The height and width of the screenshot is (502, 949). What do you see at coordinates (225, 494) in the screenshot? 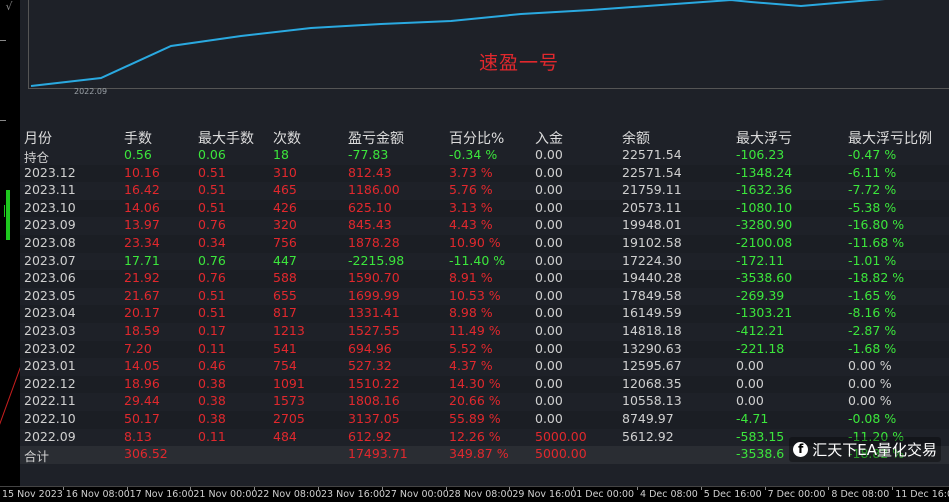
I see `time-axis-label: 21 Nov 00:00` at bounding box center [225, 494].